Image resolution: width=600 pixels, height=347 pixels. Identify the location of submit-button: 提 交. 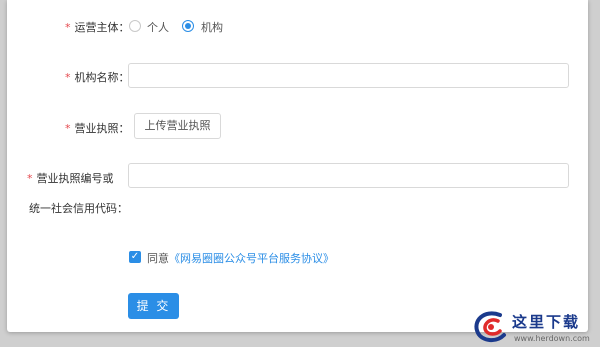
(153, 306).